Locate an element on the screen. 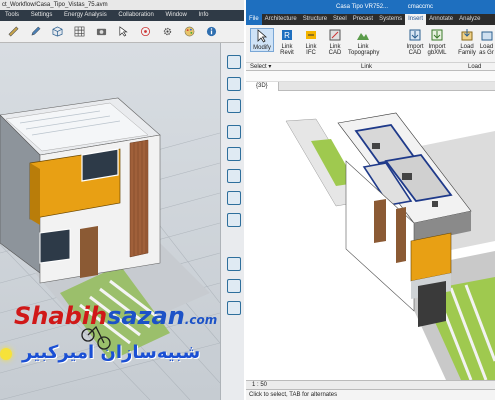 This screenshot has height=401, width=495. hand-icon is located at coordinates (234, 220).